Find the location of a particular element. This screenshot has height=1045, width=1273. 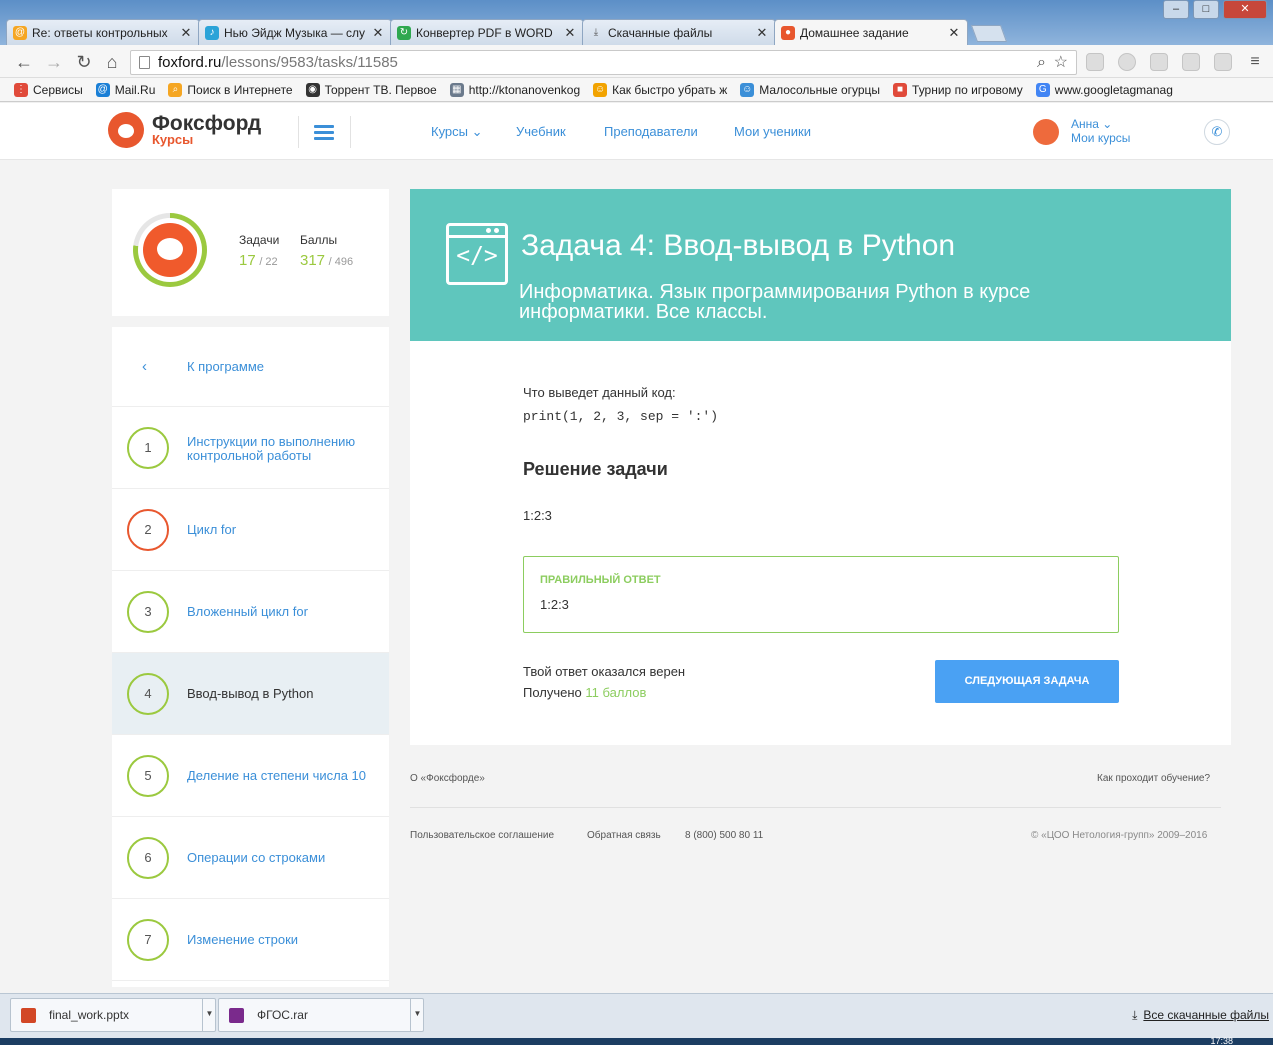

home-icon: ⌂ is located at coordinates (112, 62).